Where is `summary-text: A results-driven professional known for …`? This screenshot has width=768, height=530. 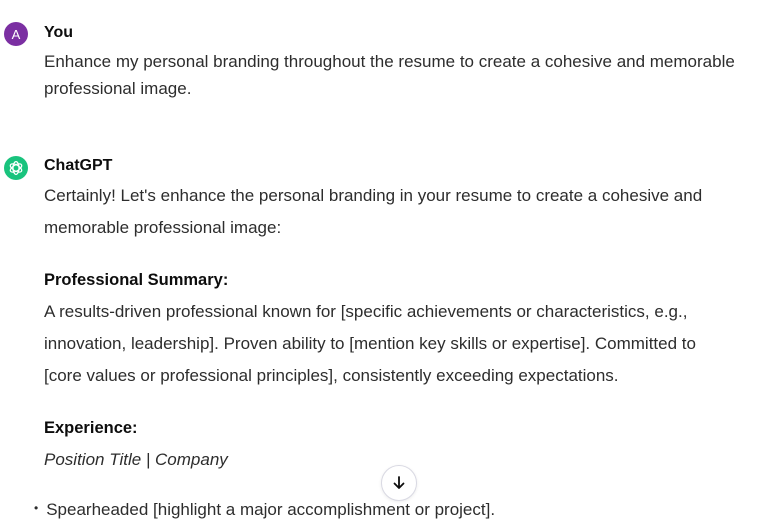 summary-text: A results-driven professional known for … is located at coordinates (370, 343).